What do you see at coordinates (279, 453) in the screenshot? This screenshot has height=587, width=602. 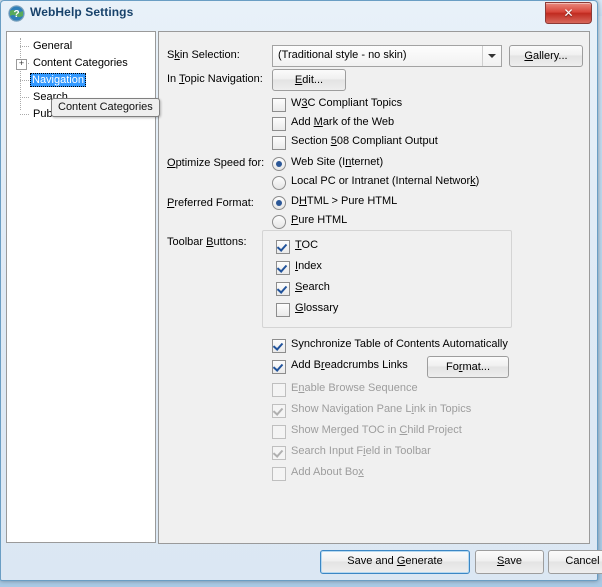 I see `search-input-field-checkbox` at bounding box center [279, 453].